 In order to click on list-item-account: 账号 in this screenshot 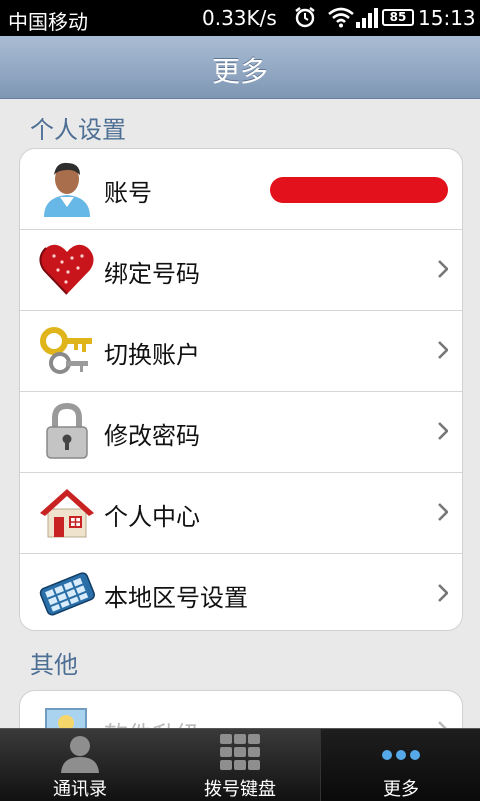, I will do `click(241, 189)`.